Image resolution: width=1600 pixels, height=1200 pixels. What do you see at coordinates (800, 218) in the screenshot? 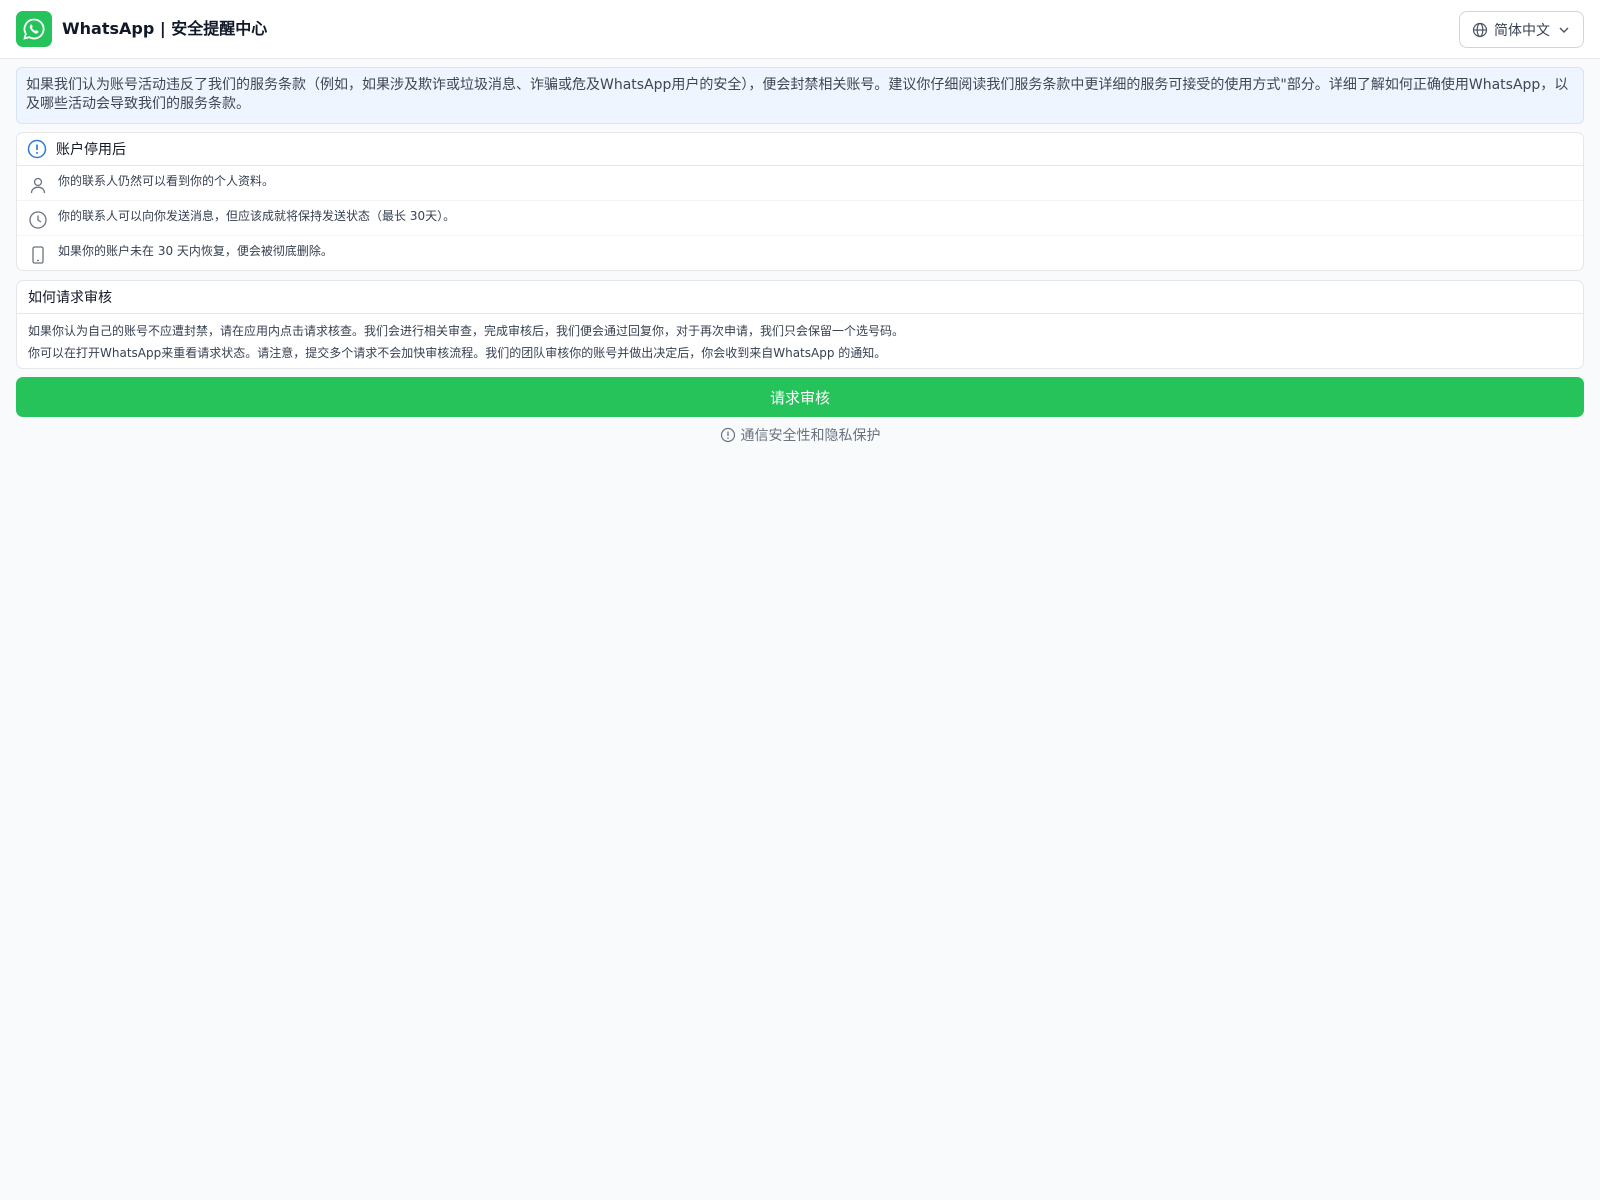
I see `list-item: 你的联系人可以向你发送消息，但应该成就将保持发送状态（最长 30天）。` at bounding box center [800, 218].